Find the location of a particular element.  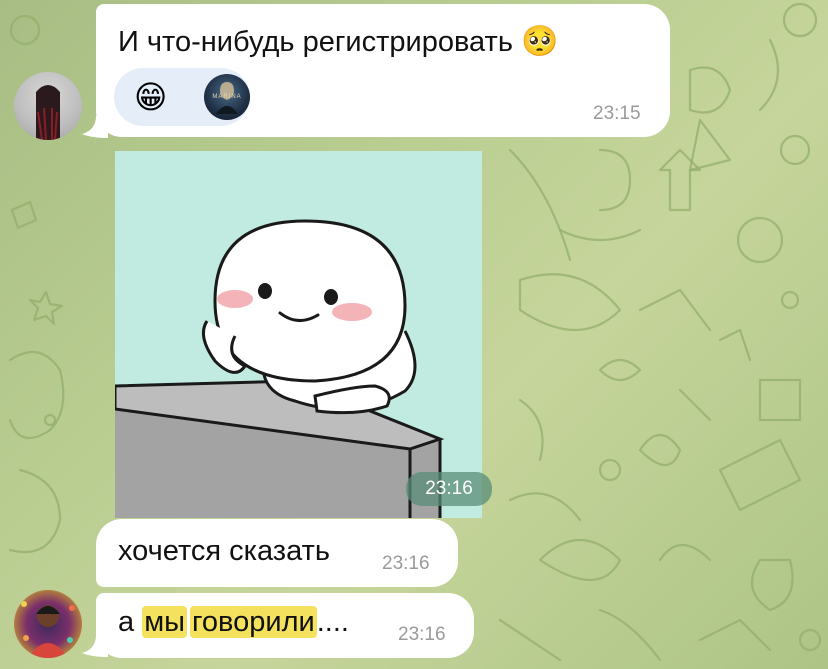

message-text: И что-нибудь регистрировать is located at coordinates (315, 42).